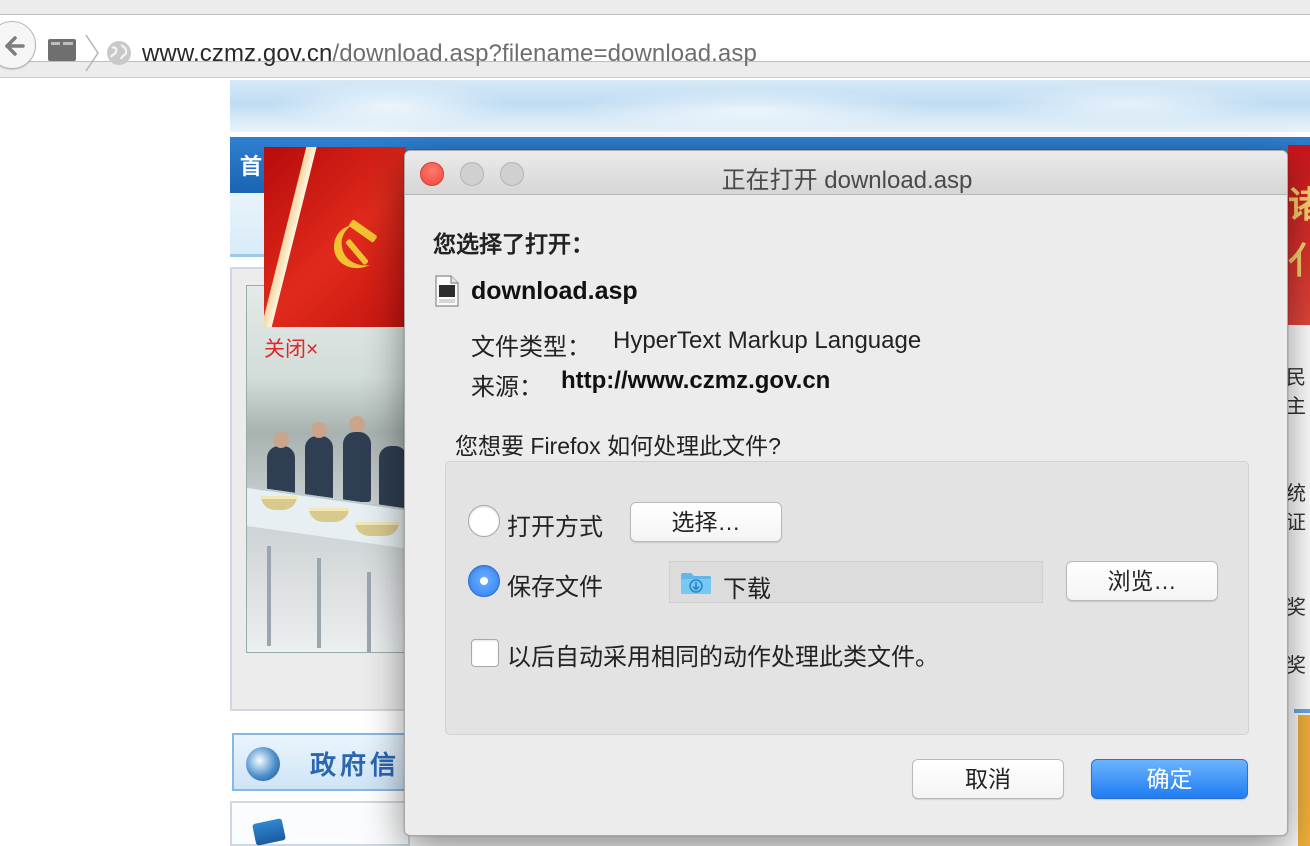 This screenshot has width=1310, height=846. Describe the element at coordinates (1299, 235) in the screenshot. I see `right-banner: 诸 亻` at that location.